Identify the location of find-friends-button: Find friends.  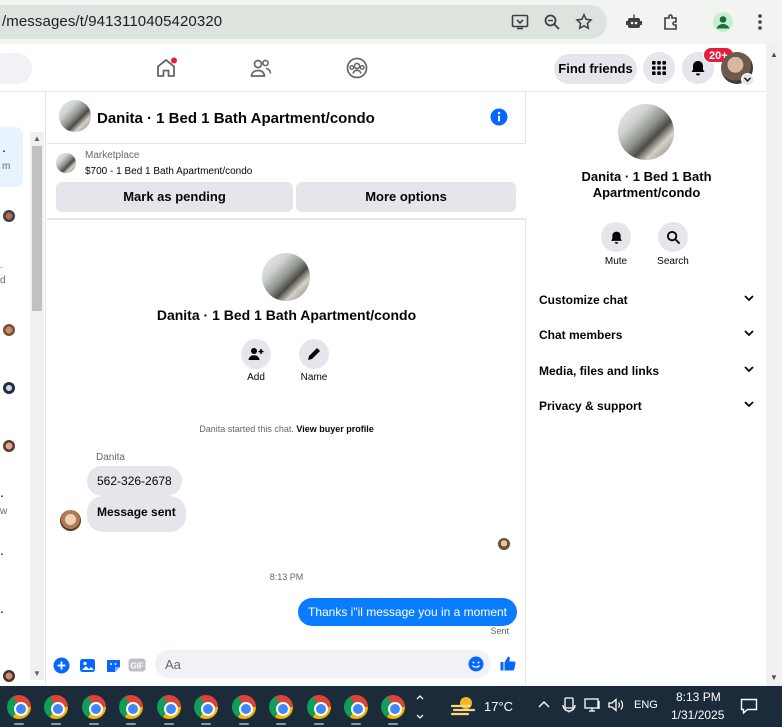
(595, 69).